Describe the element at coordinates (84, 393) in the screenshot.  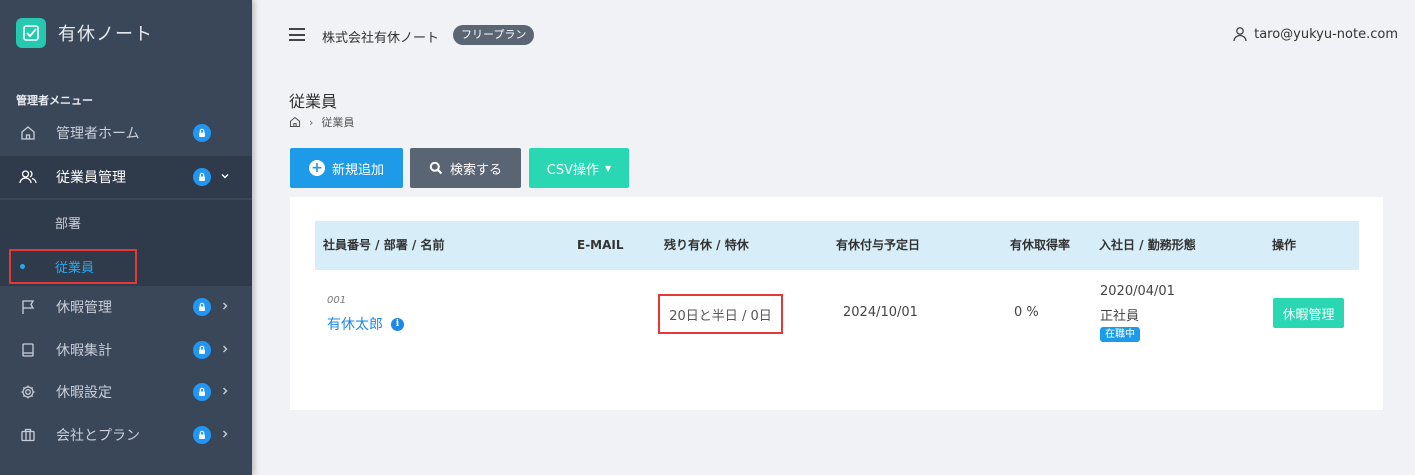
I see `sidebar-item-label: 休暇設定` at that location.